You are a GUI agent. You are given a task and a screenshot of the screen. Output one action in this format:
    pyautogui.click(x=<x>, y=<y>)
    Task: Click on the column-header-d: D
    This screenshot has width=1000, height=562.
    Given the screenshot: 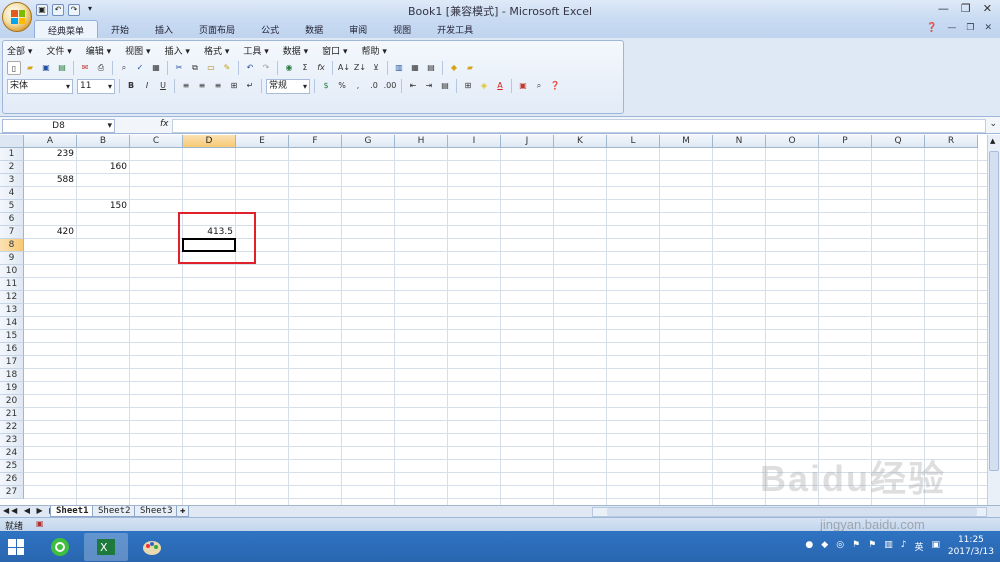 What is the action you would take?
    pyautogui.click(x=209, y=141)
    